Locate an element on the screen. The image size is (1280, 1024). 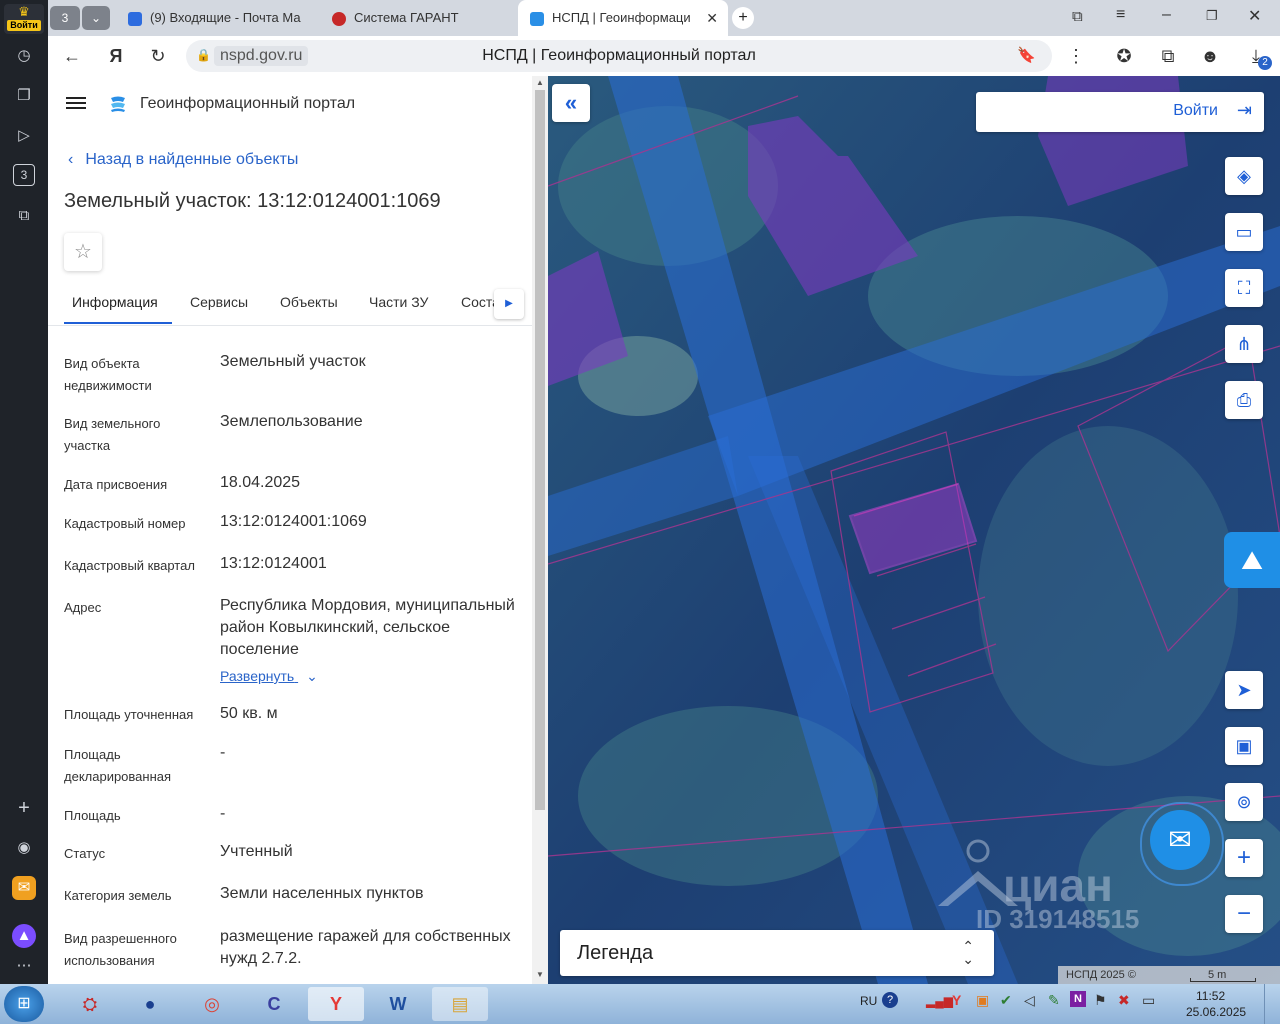
taskbar-chrome: ◎ is located at coordinates (212, 1004).